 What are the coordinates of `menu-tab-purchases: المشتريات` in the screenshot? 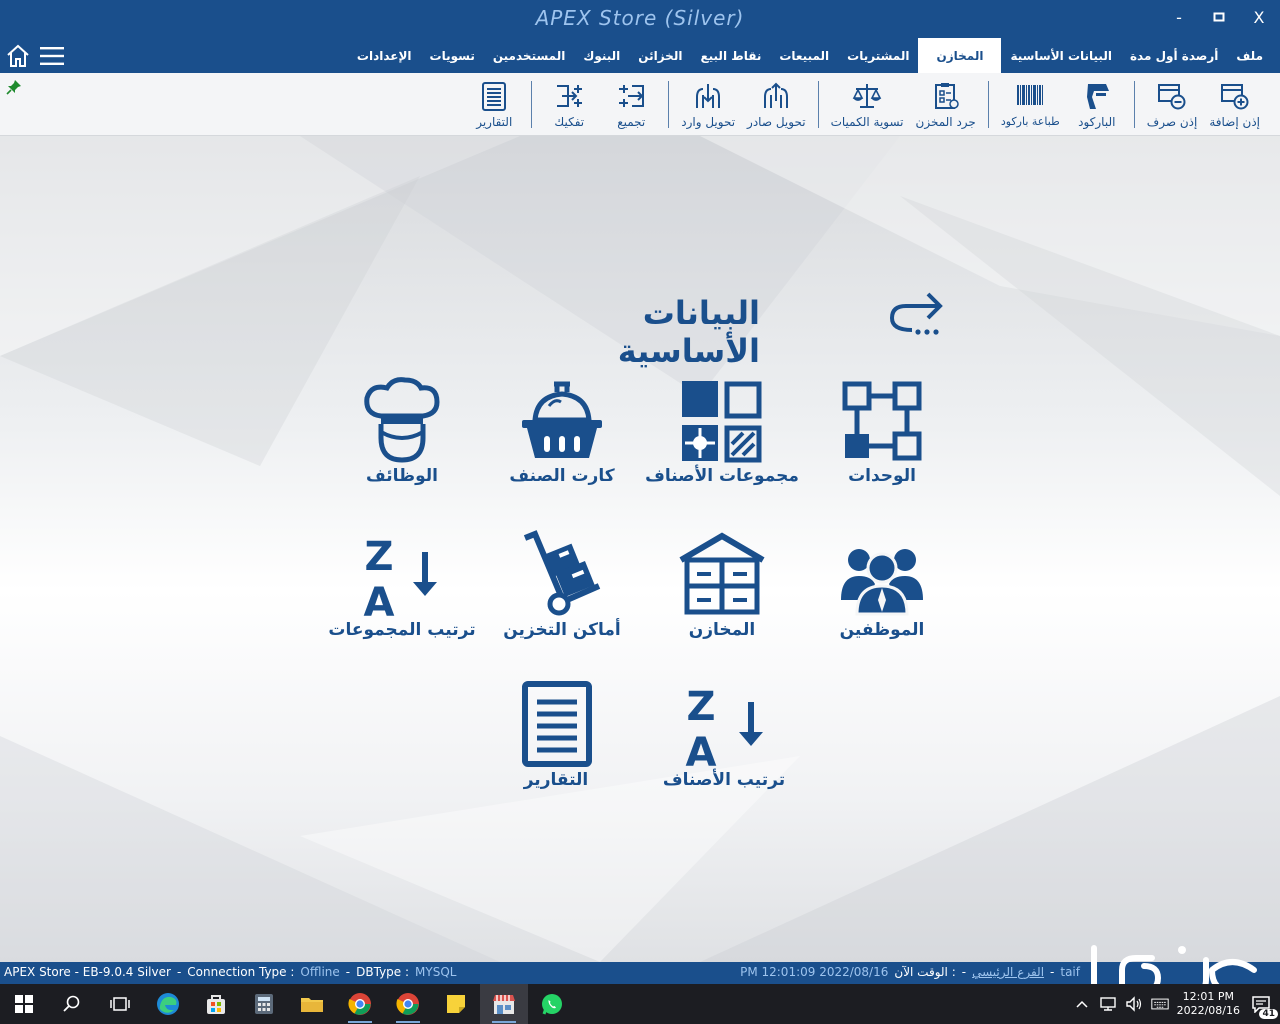 It's located at (878, 55).